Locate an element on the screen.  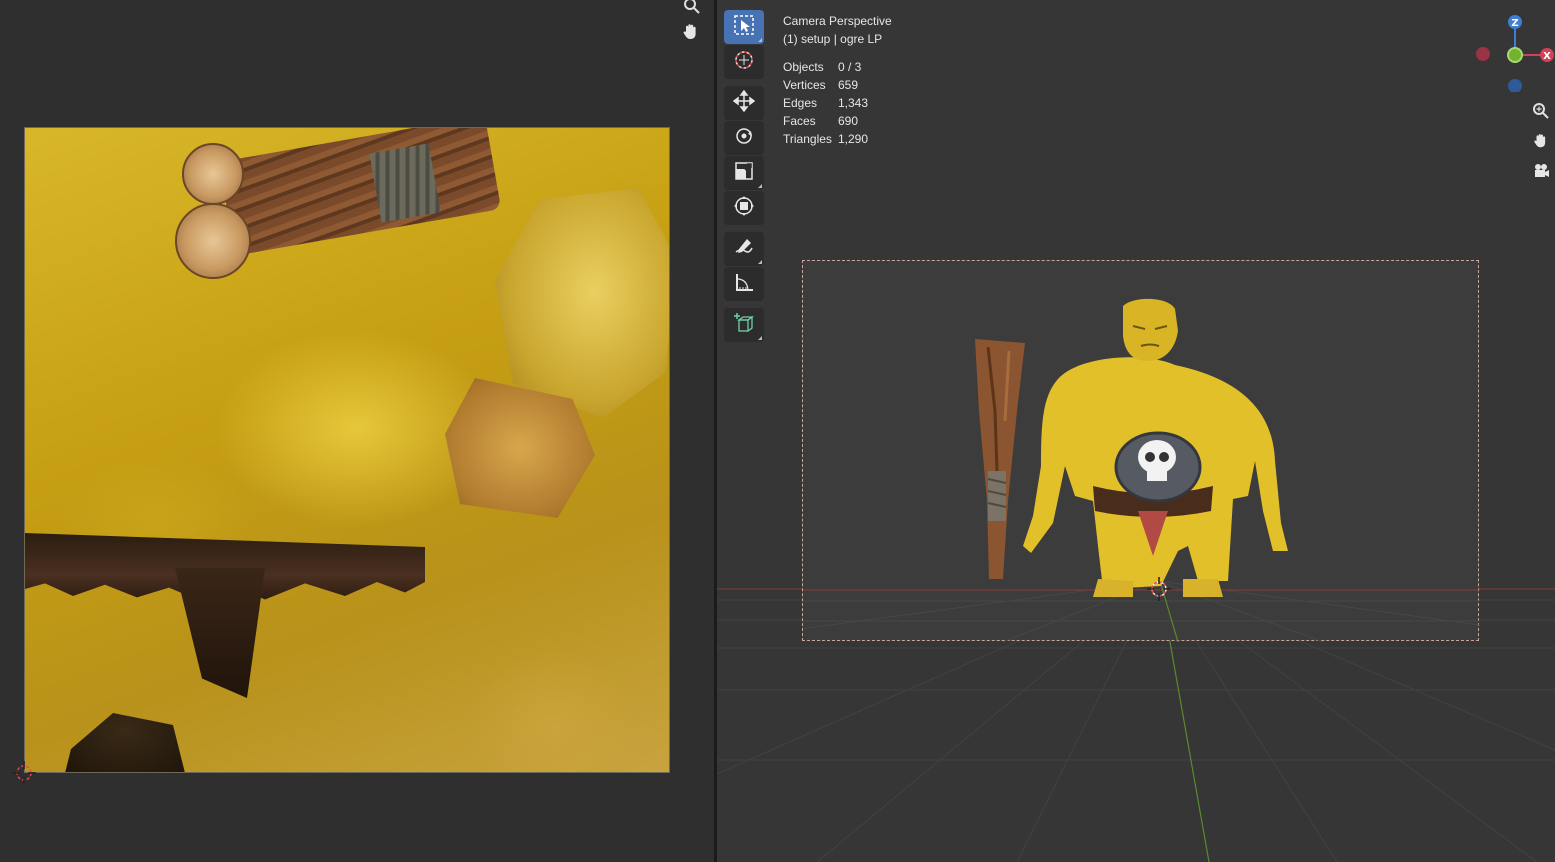
club-object is located at coordinates (1000, 459).